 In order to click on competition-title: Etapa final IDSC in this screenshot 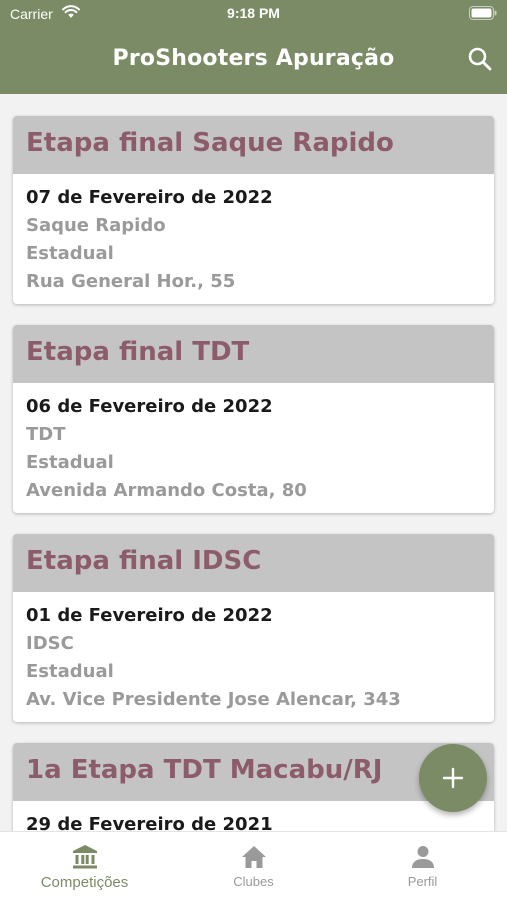, I will do `click(253, 563)`.